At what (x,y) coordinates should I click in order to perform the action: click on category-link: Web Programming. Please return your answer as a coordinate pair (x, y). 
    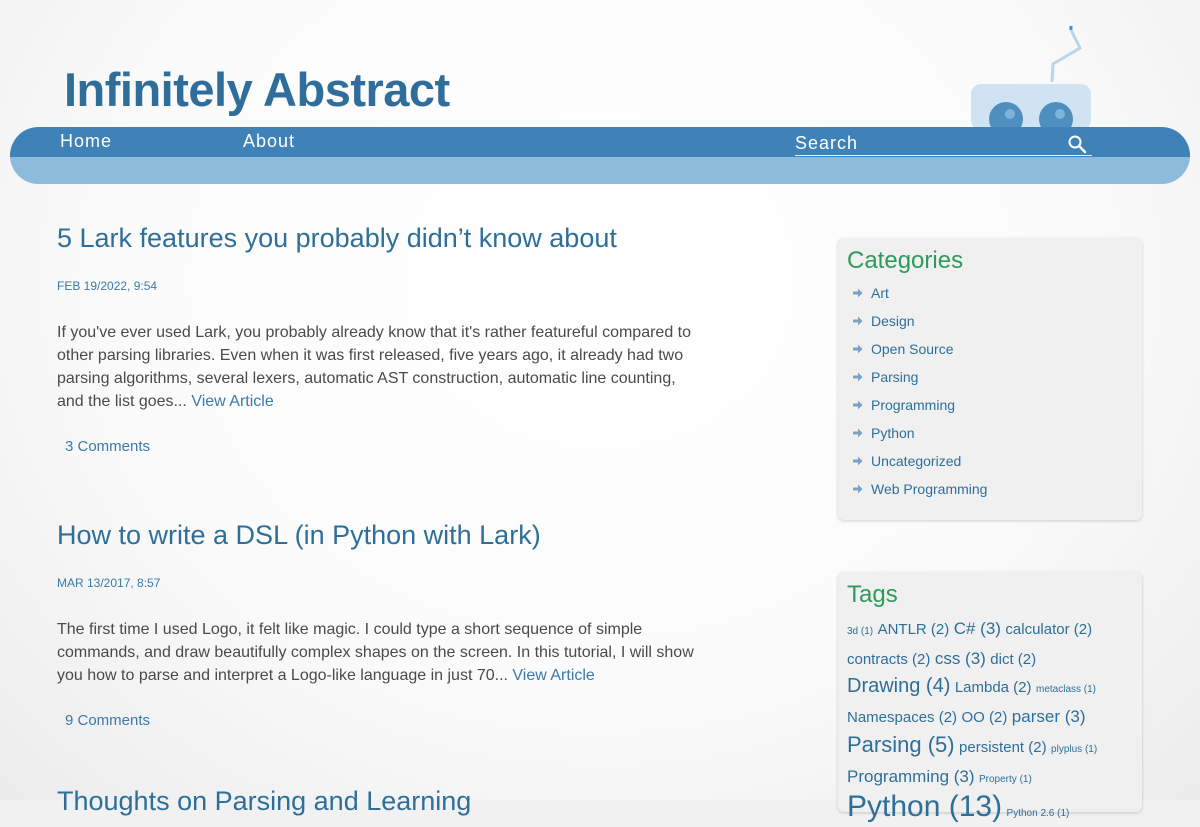
    Looking at the image, I should click on (990, 489).